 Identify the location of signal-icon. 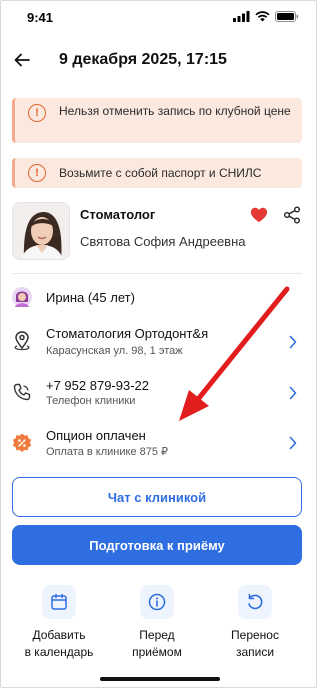
(241, 16).